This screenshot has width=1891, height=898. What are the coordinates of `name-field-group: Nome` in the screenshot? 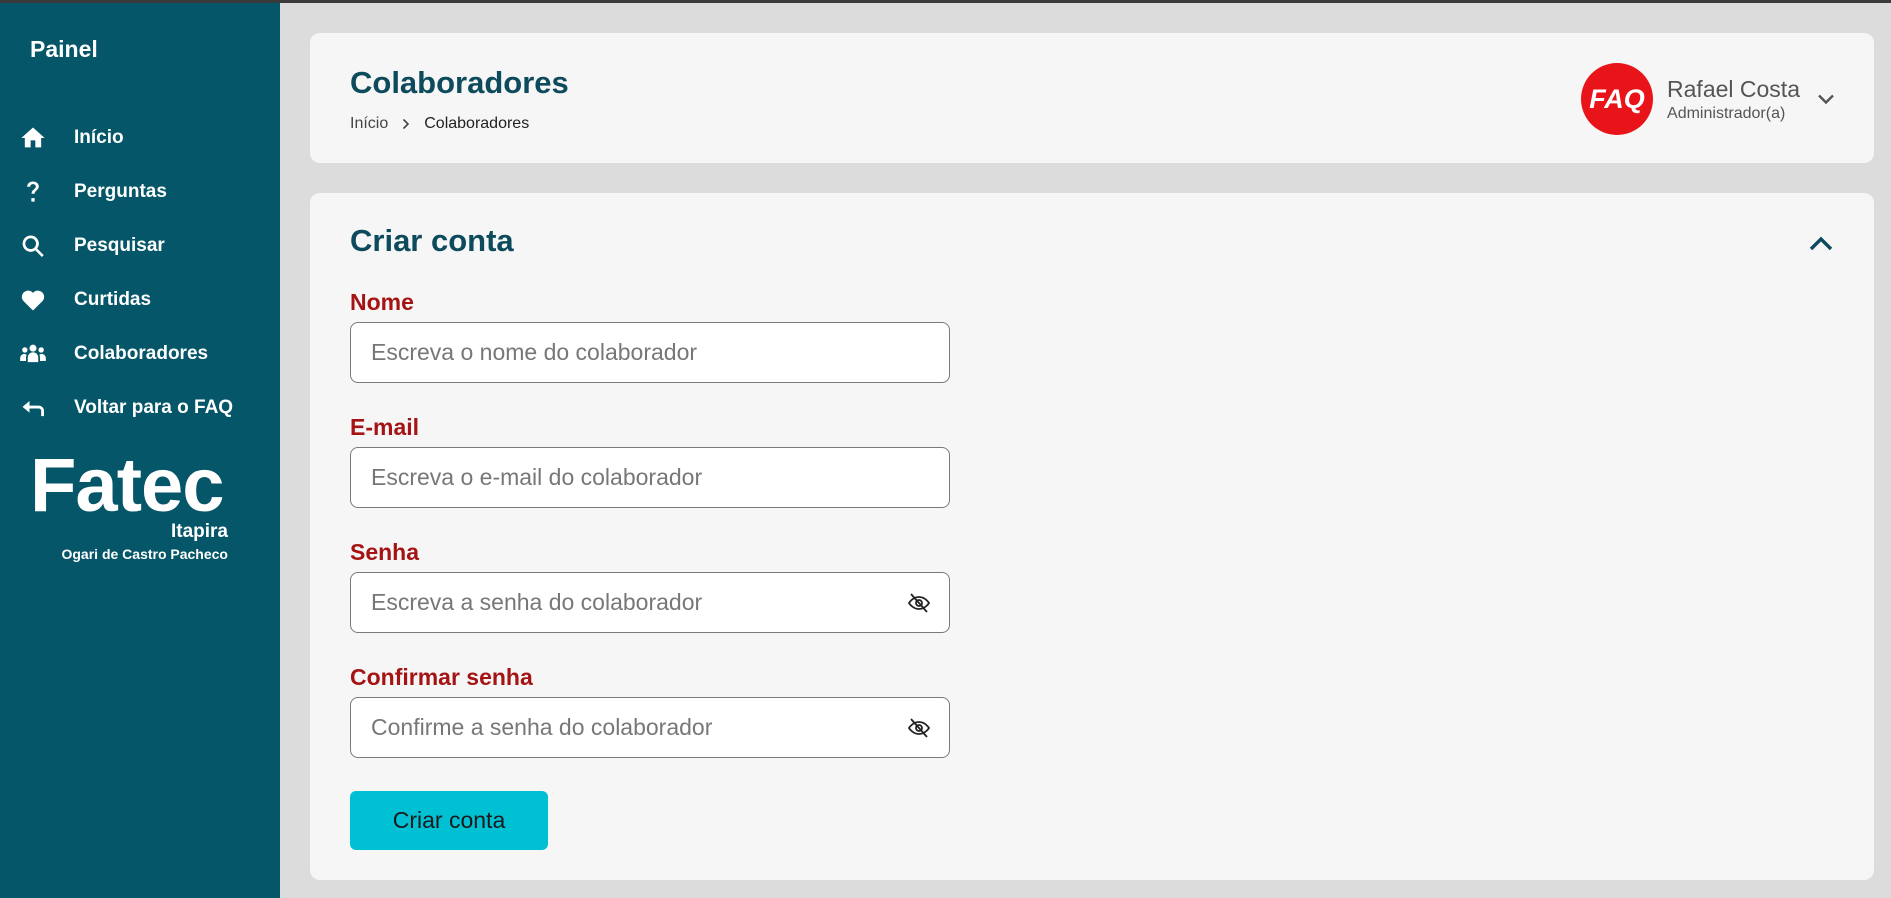 It's located at (650, 336).